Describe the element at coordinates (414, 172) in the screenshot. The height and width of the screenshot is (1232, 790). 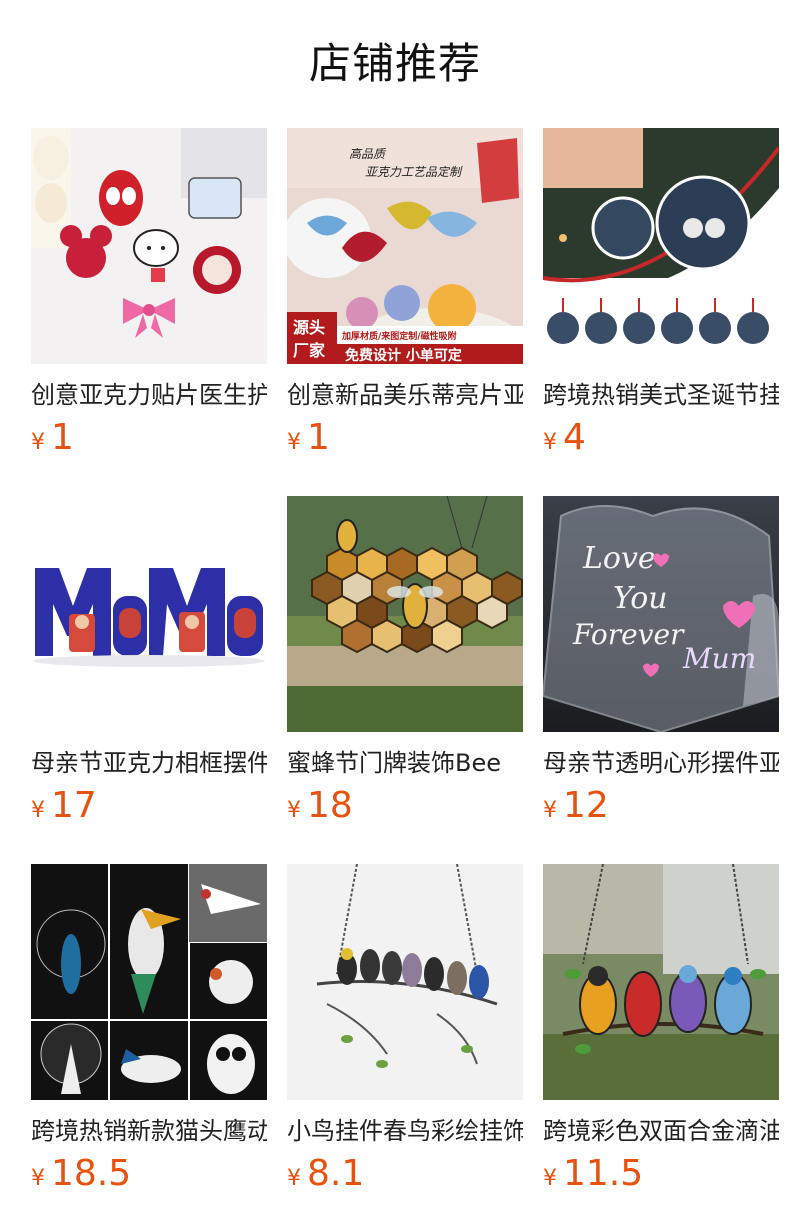
I see `image-caption: 亚克力工艺品定制` at that location.